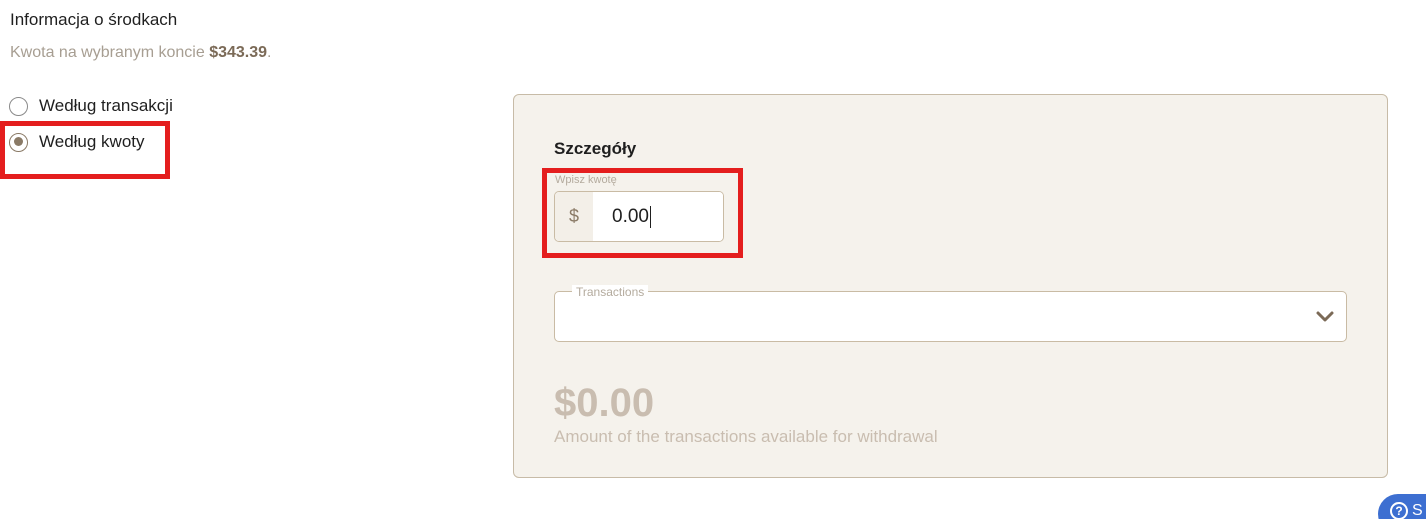 Image resolution: width=1426 pixels, height=519 pixels. I want to click on amount-input-group: $ 0.00, so click(639, 216).